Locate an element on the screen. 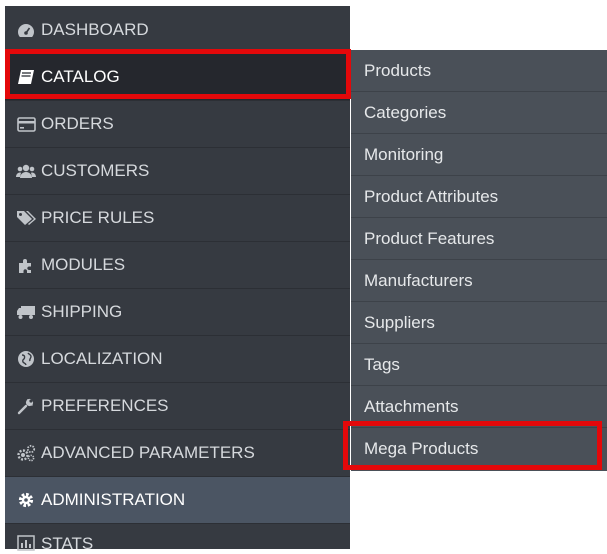 The image size is (607, 554). tags-icon is located at coordinates (26, 218).